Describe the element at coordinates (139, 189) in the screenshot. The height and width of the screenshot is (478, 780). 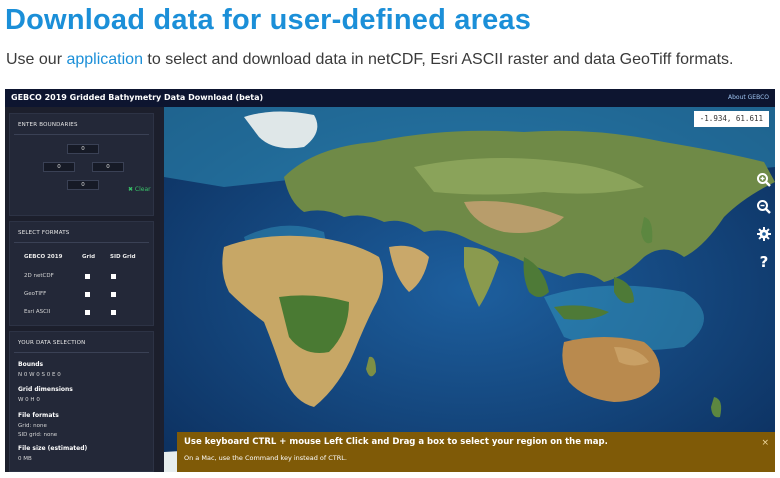
I see `clear-button: ✖ Clear` at that location.